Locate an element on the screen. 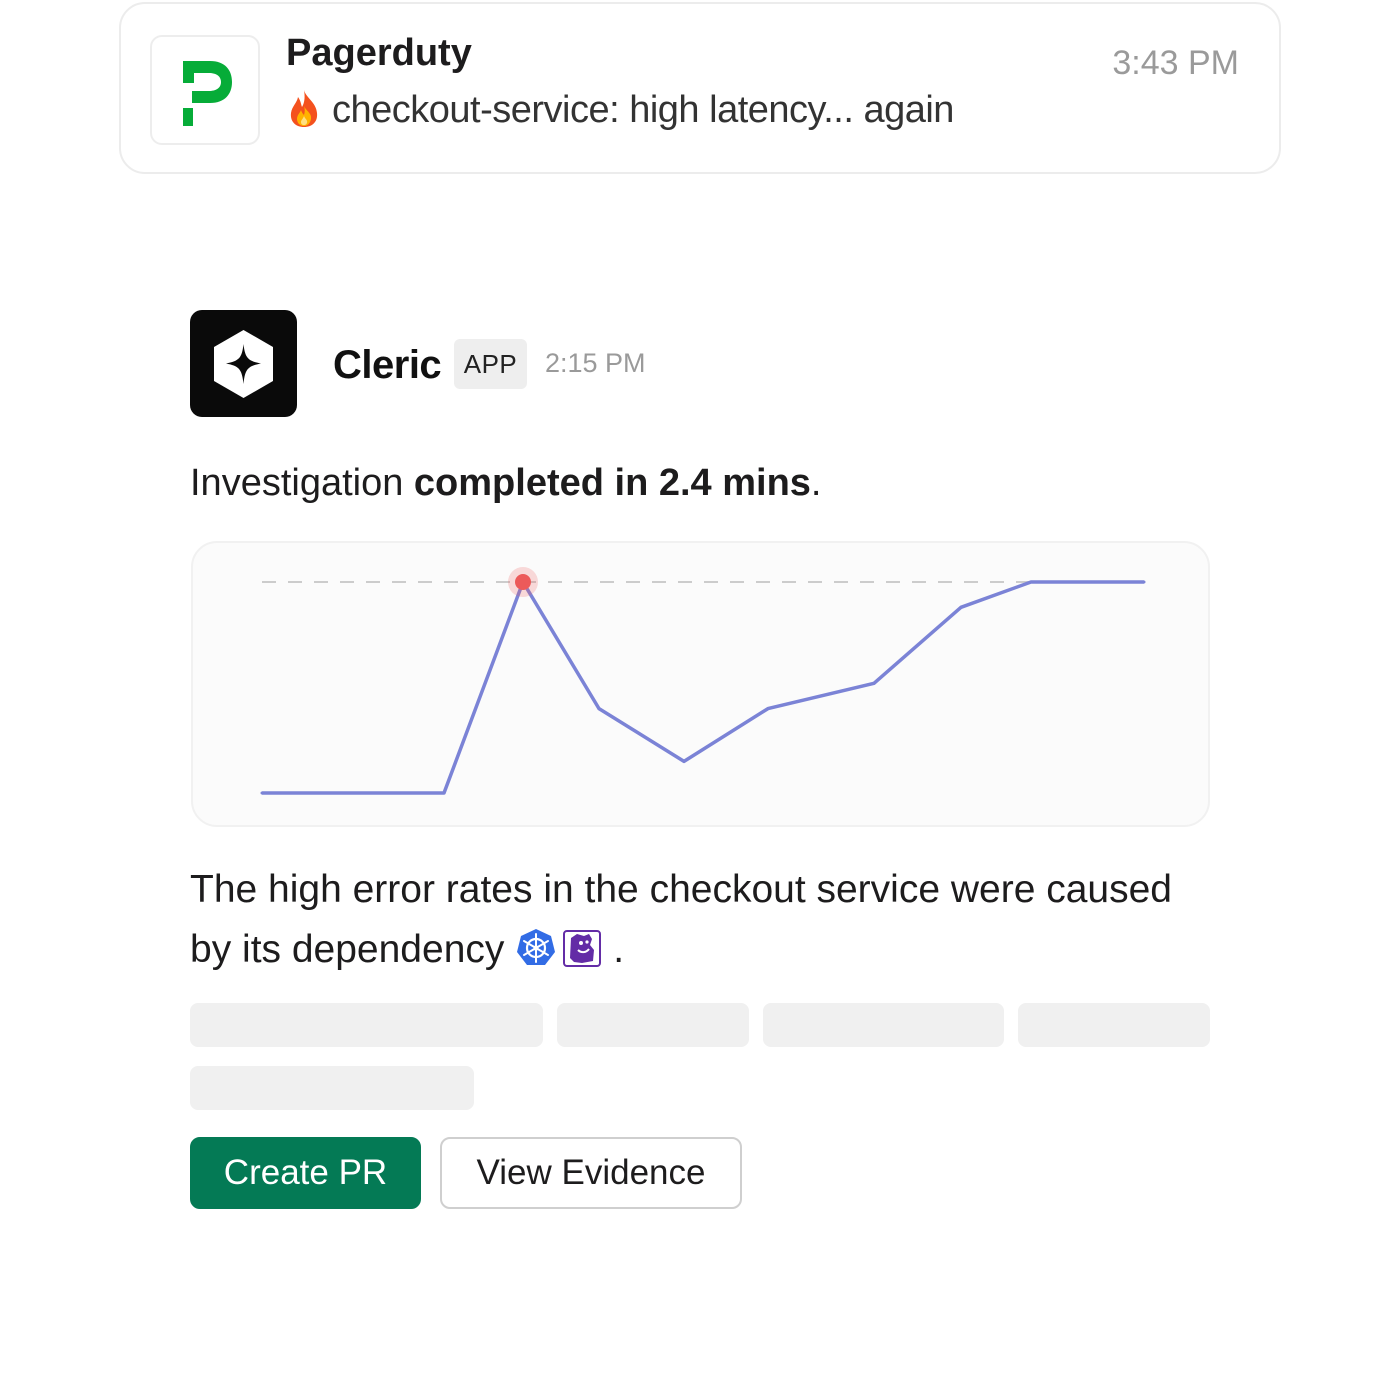 Image resolution: width=1400 pixels, height=1400 pixels. summary-bold: completed in 2.4 mins is located at coordinates (612, 483).